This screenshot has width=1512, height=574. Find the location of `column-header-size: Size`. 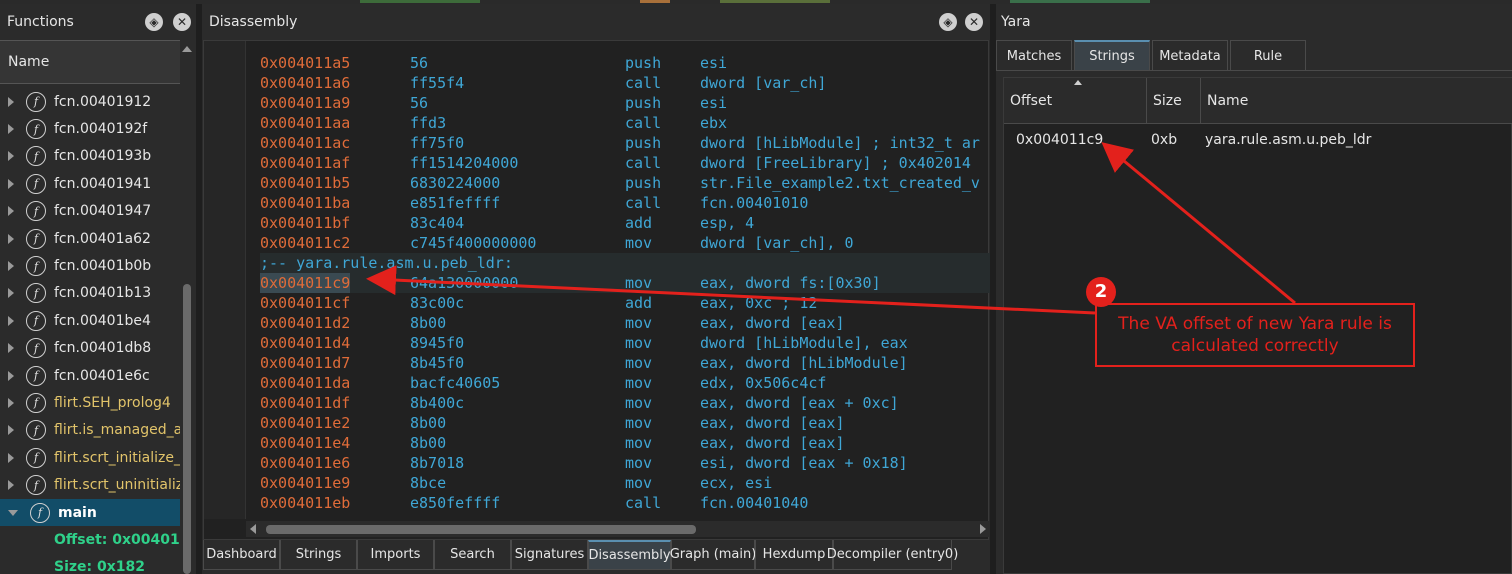

column-header-size: Size is located at coordinates (1174, 101).